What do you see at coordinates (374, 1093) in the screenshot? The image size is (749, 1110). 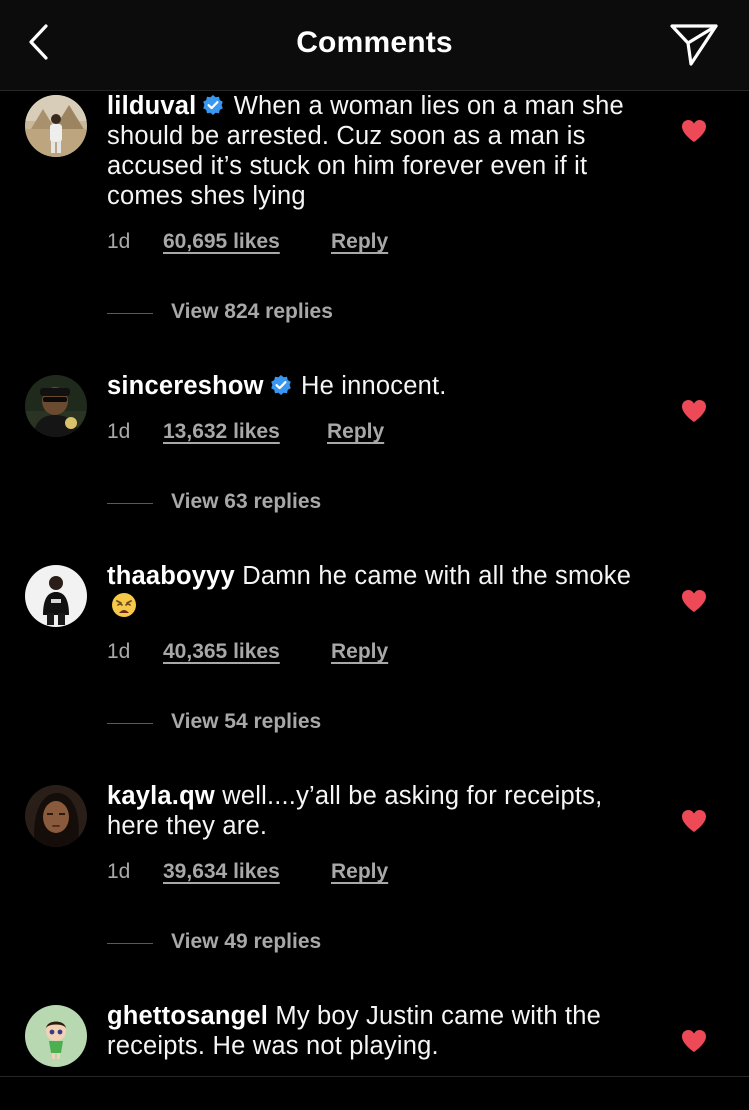 I see `comment-composer-bar` at bounding box center [374, 1093].